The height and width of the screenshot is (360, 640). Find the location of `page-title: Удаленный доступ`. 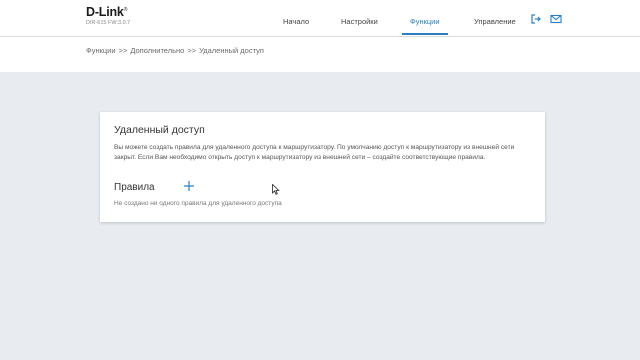

page-title: Удаленный доступ is located at coordinates (159, 130).